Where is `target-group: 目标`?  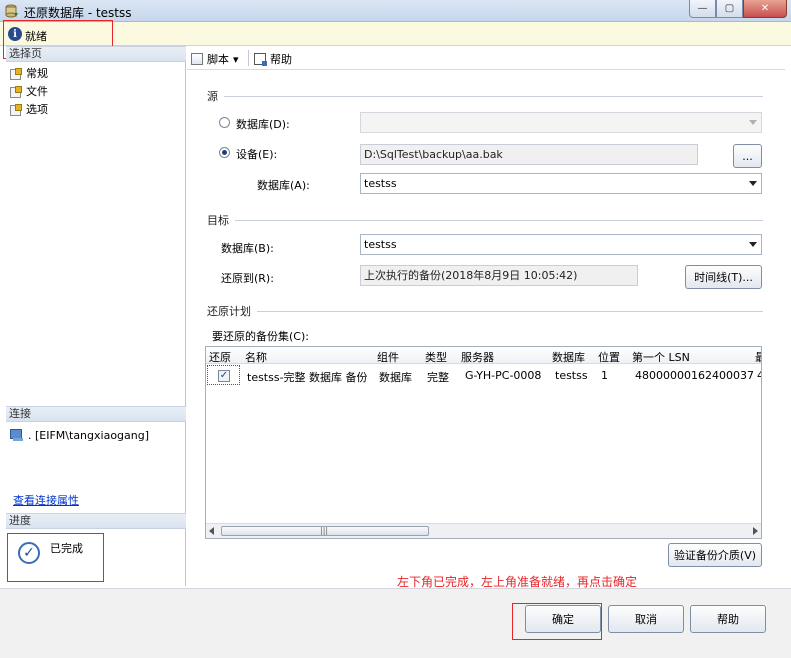
target-group: 目标 is located at coordinates (485, 220).